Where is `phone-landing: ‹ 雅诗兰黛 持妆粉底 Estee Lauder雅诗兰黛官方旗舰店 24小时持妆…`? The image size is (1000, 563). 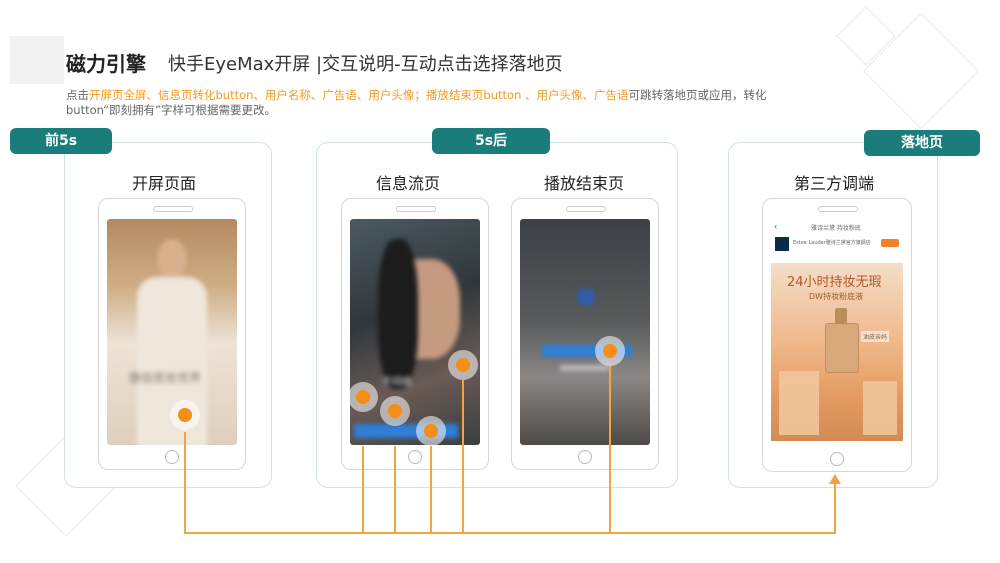 phone-landing: ‹ 雅诗兰黛 持妆粉底 Estee Lauder雅诗兰黛官方旗舰店 24小时持妆… is located at coordinates (837, 335).